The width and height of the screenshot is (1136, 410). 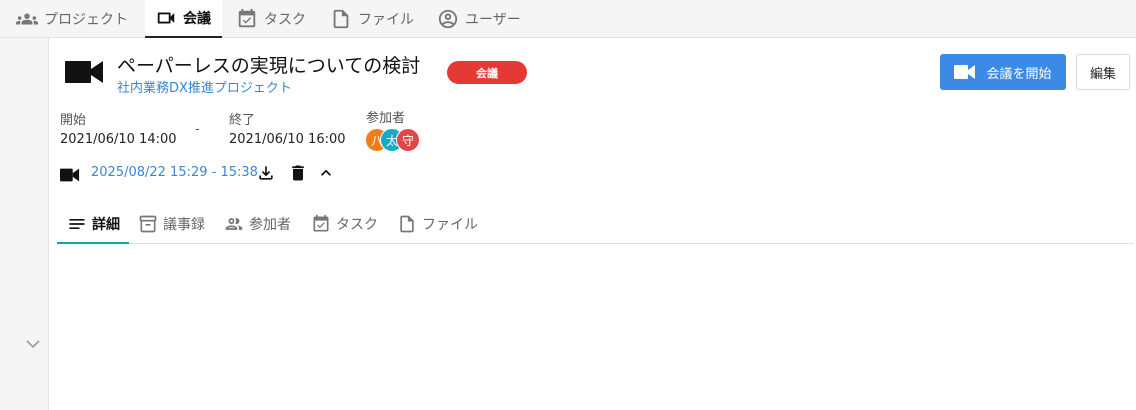 I want to click on start-meeting-button: 会議を開始, so click(x=1003, y=72).